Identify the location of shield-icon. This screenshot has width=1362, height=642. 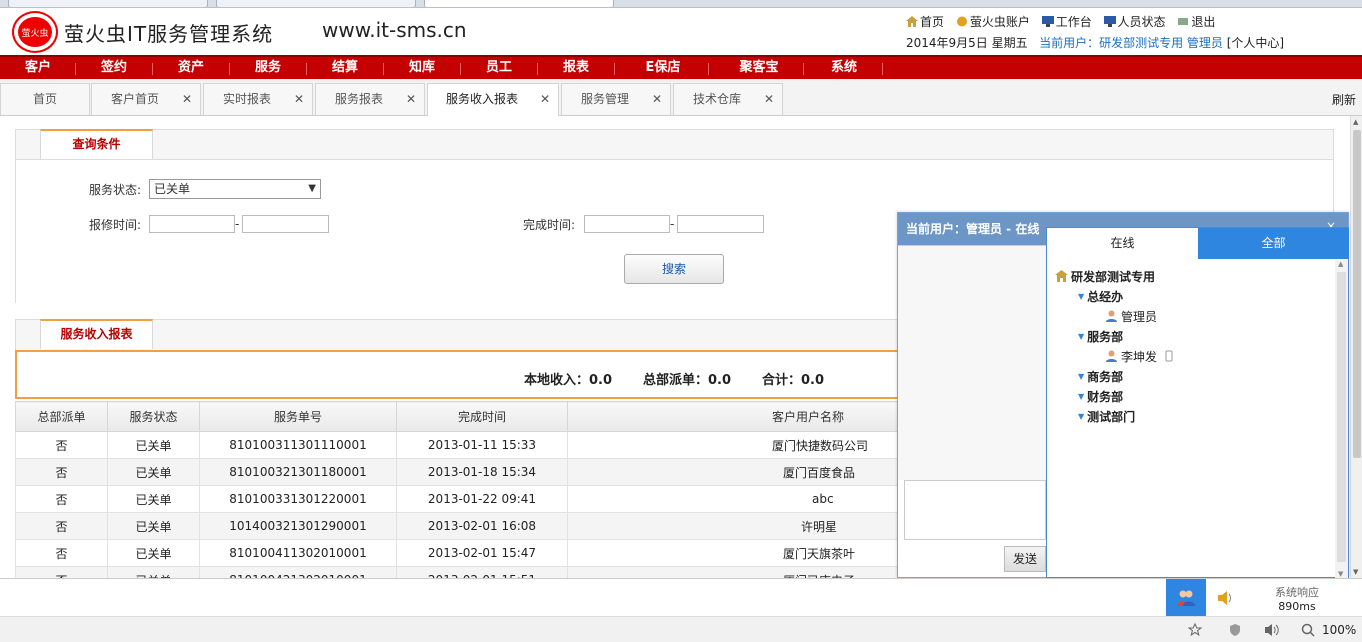
(1235, 630).